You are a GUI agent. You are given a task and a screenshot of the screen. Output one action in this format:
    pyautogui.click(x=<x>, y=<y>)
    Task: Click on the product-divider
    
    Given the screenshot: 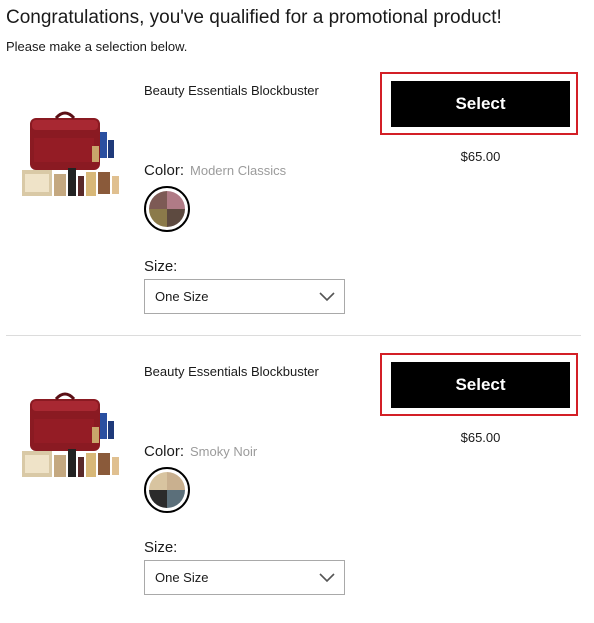 What is the action you would take?
    pyautogui.click(x=293, y=335)
    